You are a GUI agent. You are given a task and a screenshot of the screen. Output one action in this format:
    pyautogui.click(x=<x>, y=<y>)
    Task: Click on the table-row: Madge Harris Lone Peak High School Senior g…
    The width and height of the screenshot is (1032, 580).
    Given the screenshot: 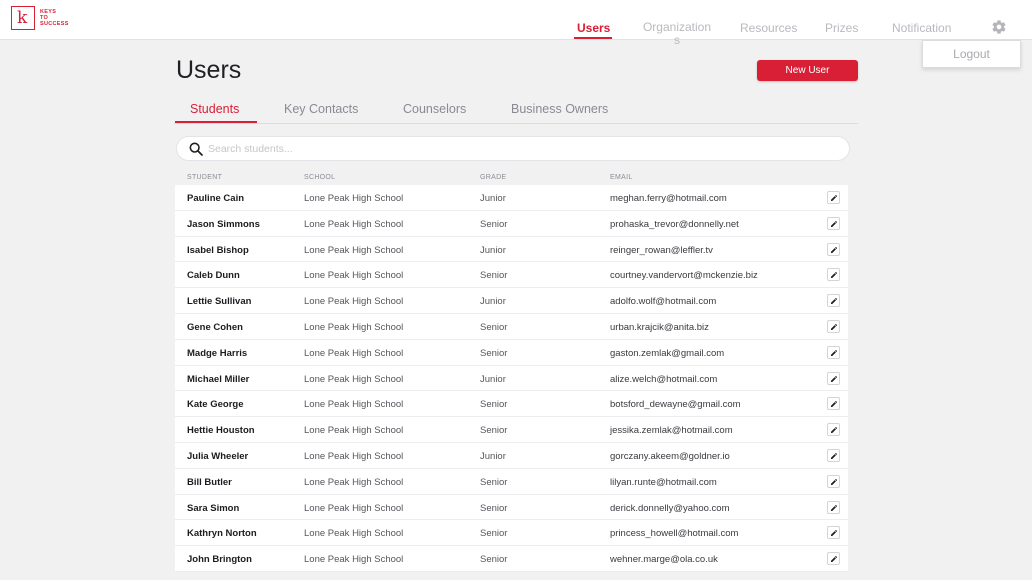 What is the action you would take?
    pyautogui.click(x=511, y=352)
    